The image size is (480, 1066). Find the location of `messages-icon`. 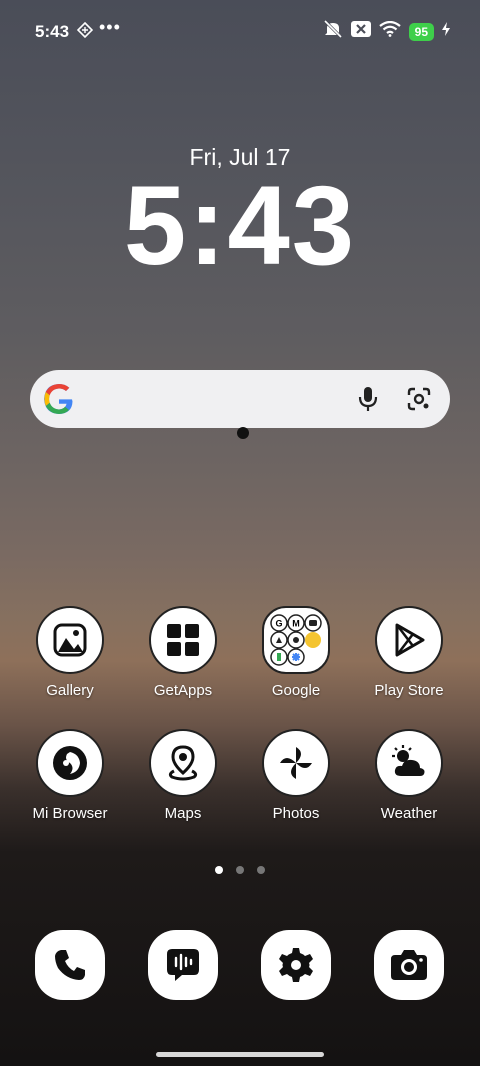

messages-icon is located at coordinates (183, 965).